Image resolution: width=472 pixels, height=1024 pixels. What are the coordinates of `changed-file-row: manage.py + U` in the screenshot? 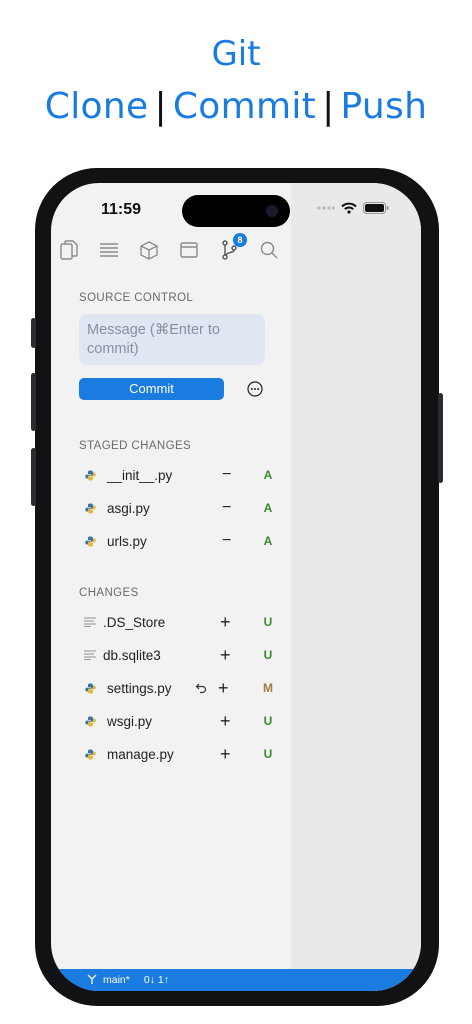 It's located at (179, 754).